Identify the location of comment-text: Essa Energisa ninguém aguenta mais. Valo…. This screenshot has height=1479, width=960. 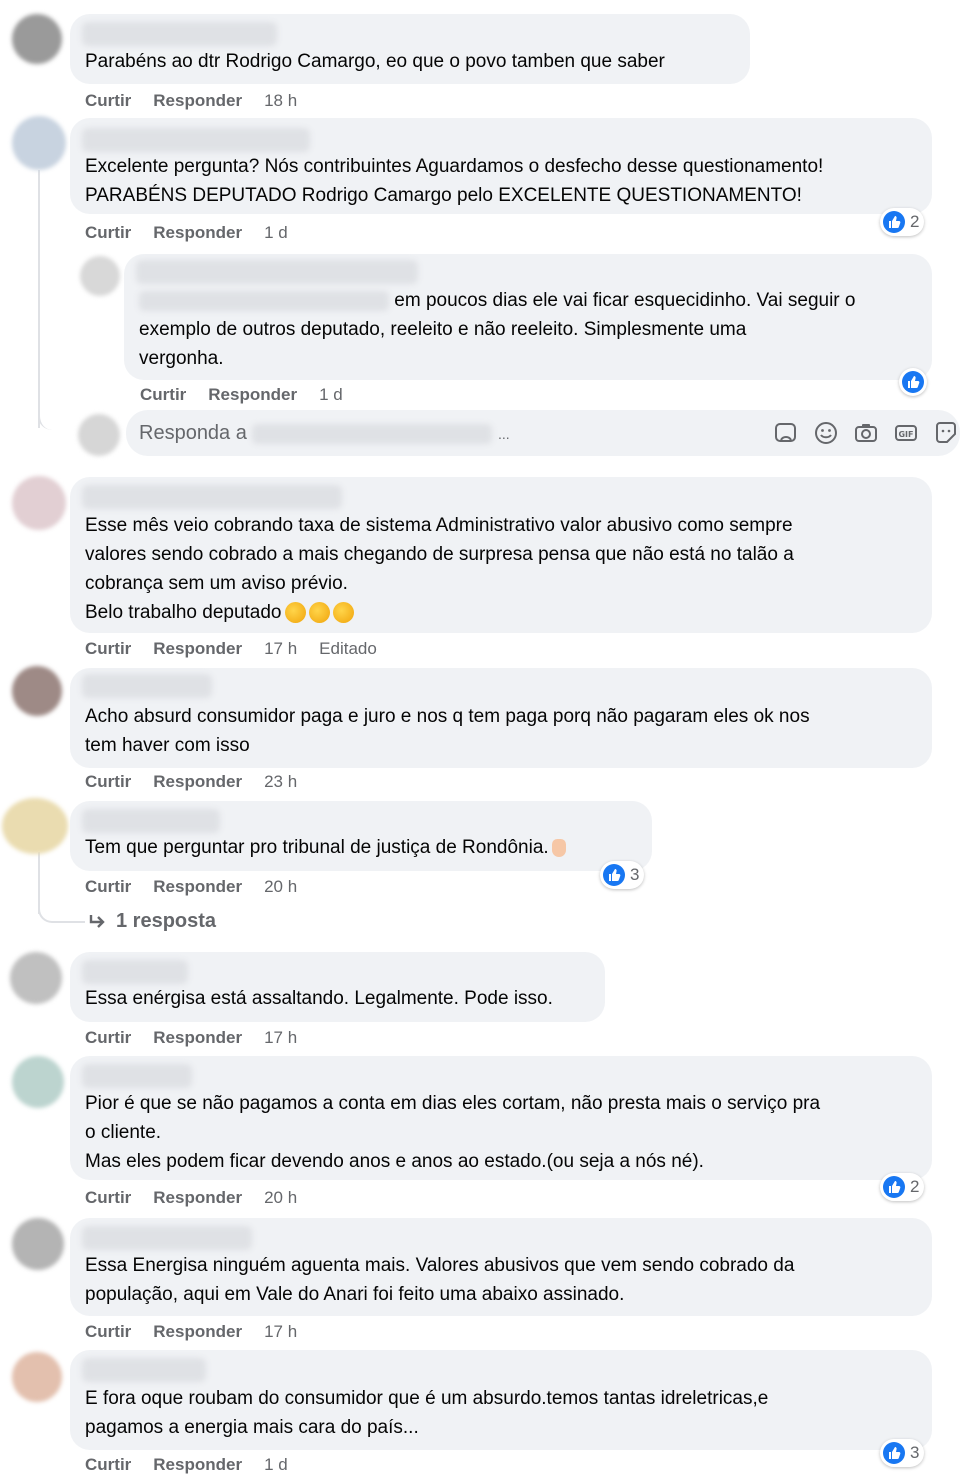
(440, 1280).